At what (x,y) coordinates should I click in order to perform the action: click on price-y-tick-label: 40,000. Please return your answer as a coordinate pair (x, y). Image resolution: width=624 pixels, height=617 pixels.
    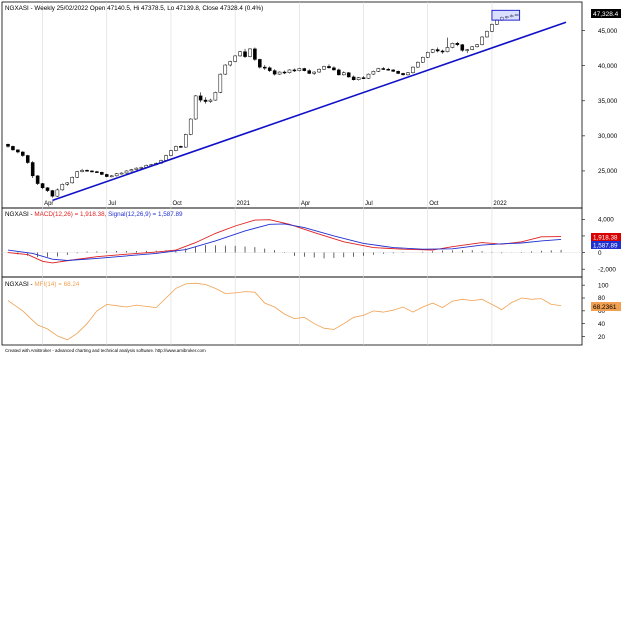
    Looking at the image, I should click on (608, 66).